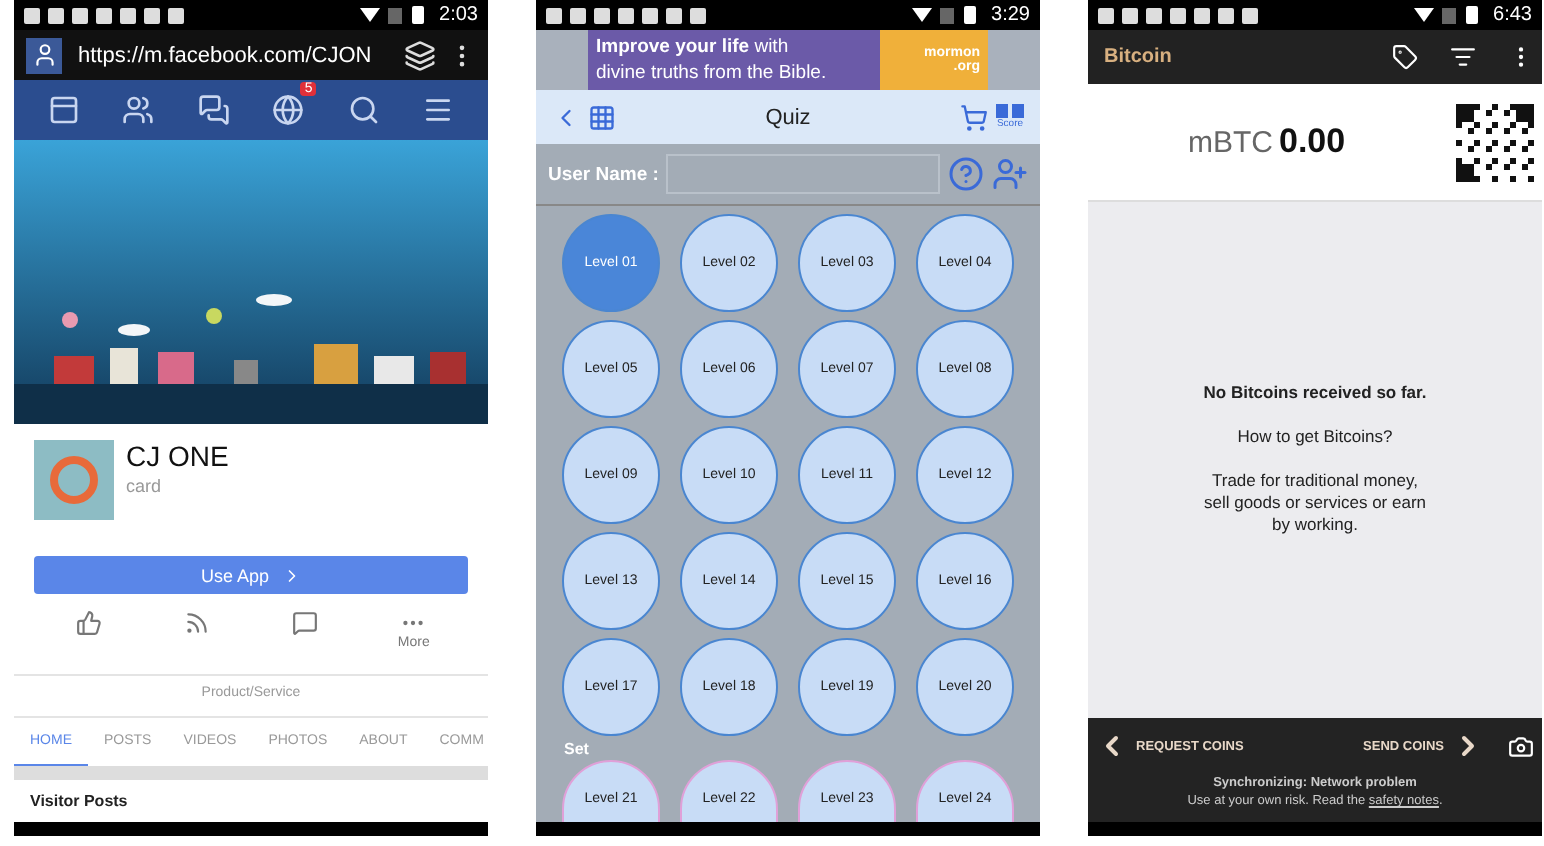 The height and width of the screenshot is (846, 1544). I want to click on status-time: 3:29, so click(1010, 15).